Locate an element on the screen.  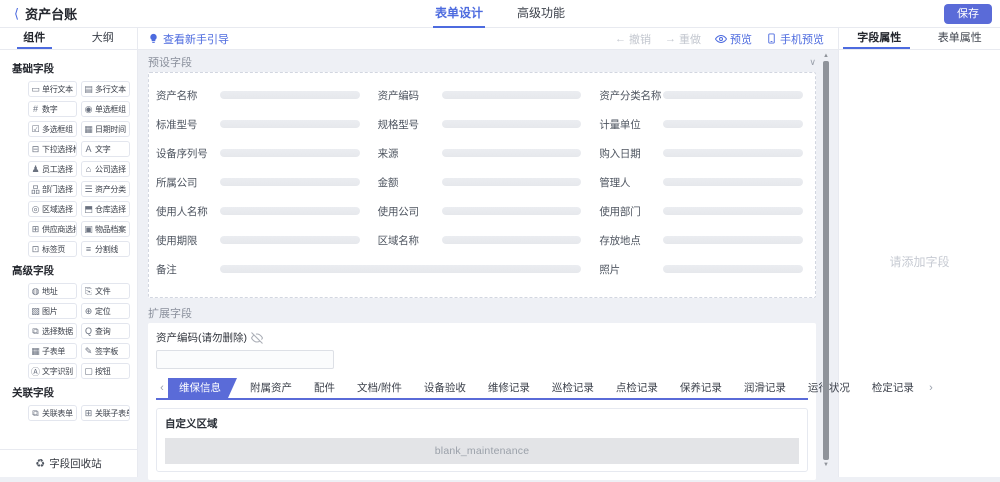
field-type-ocr: Ⓐ 文字识别 is located at coordinates (52, 371).